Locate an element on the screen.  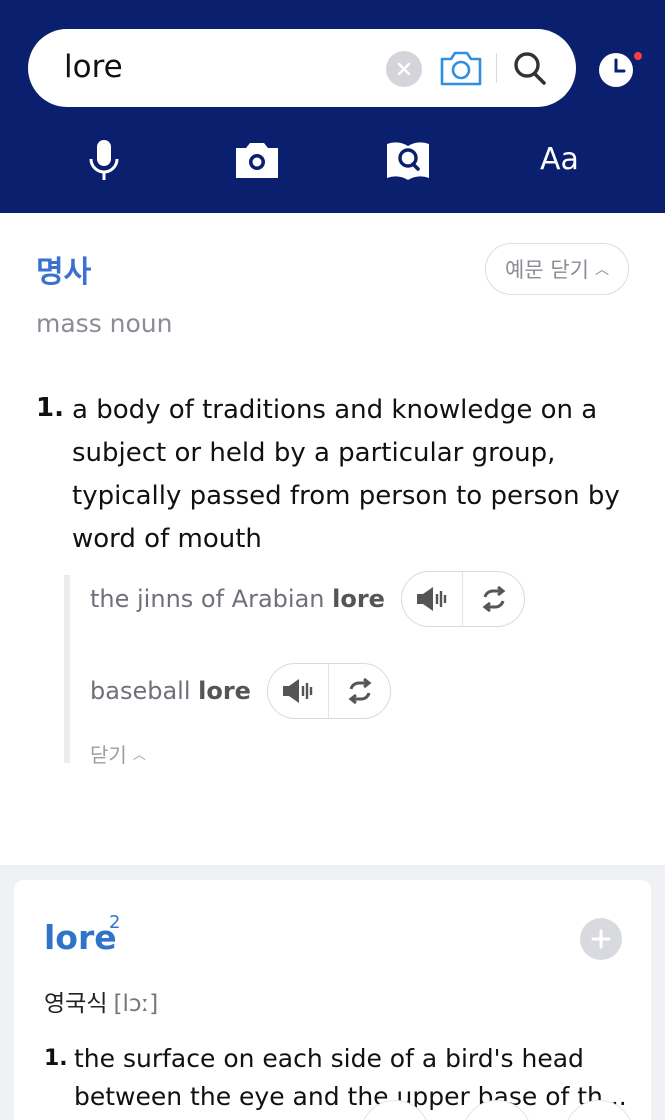
font-size-button: Aa is located at coordinates (562, 165).